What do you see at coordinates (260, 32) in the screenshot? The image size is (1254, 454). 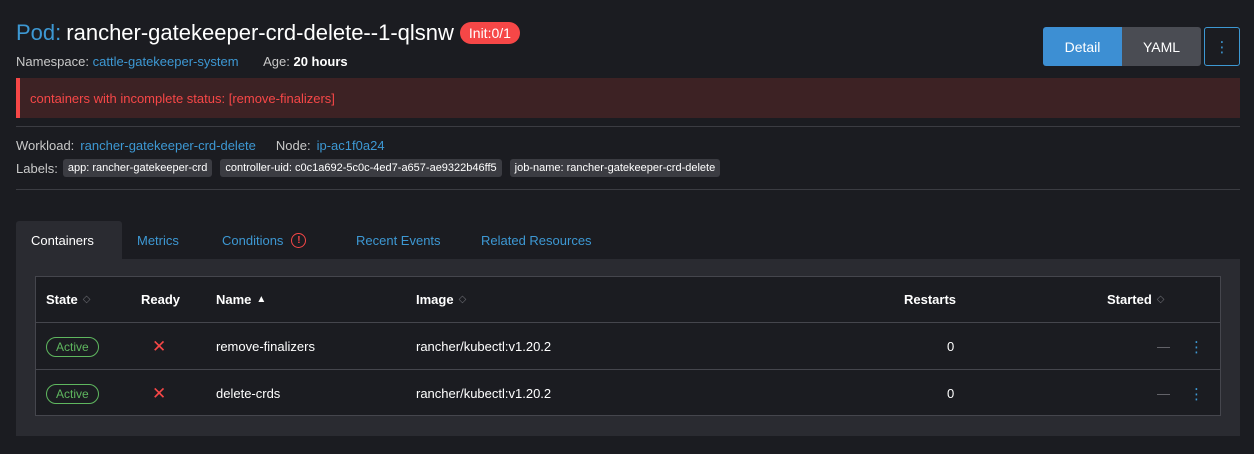 I see `pod-name: rancher-gatekeeper-crd-delete--1-qlsnw` at bounding box center [260, 32].